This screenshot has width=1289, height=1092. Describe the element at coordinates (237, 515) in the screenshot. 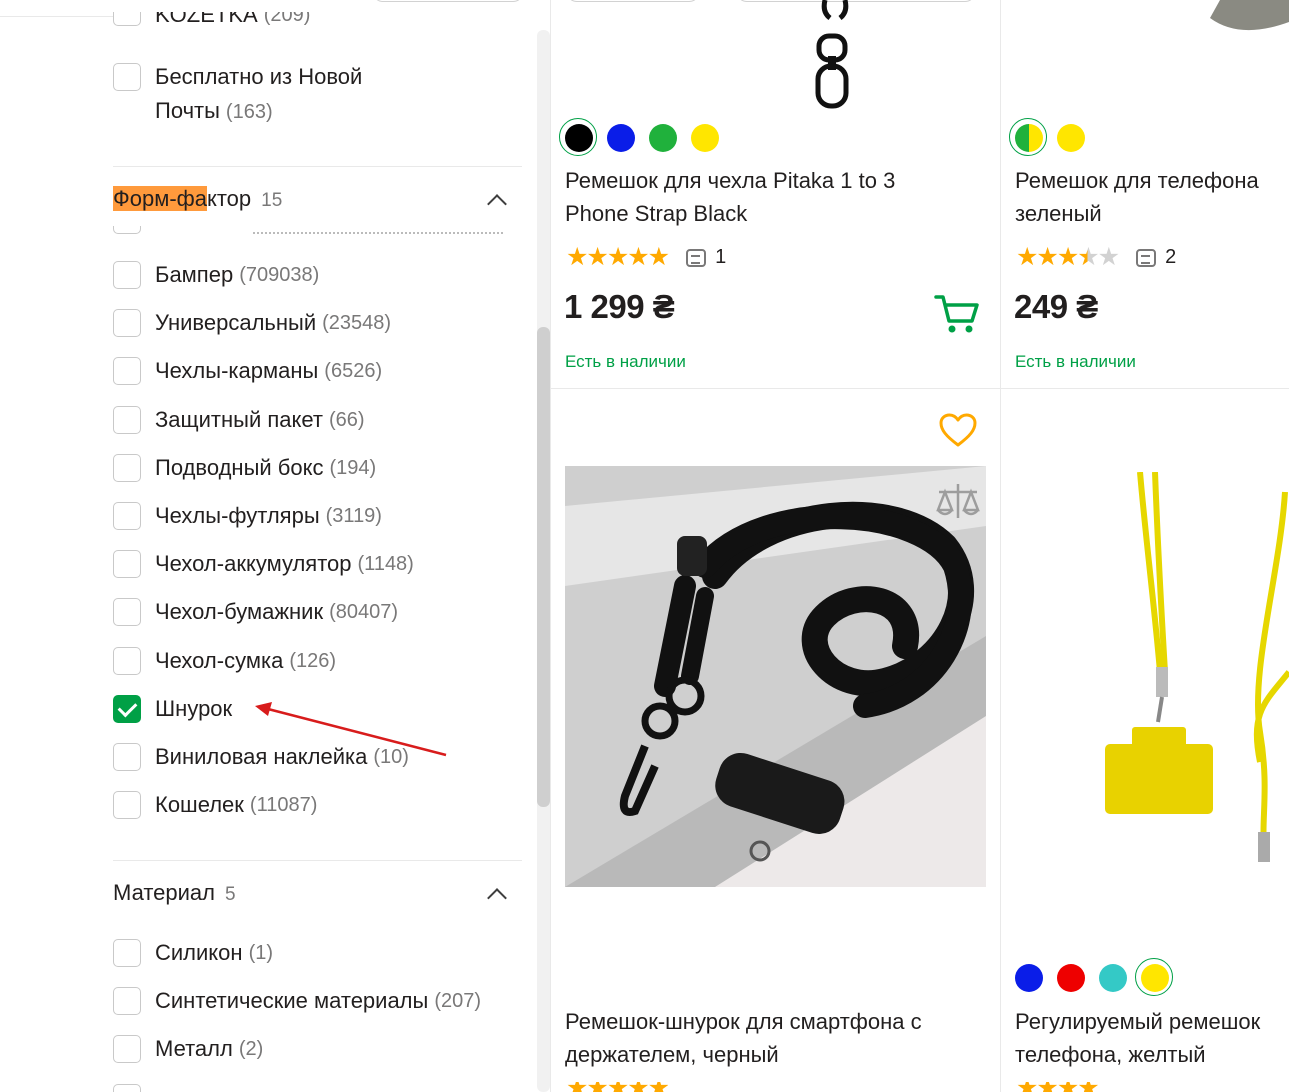

I see `filter-item-label: Чехлы-футляры` at that location.